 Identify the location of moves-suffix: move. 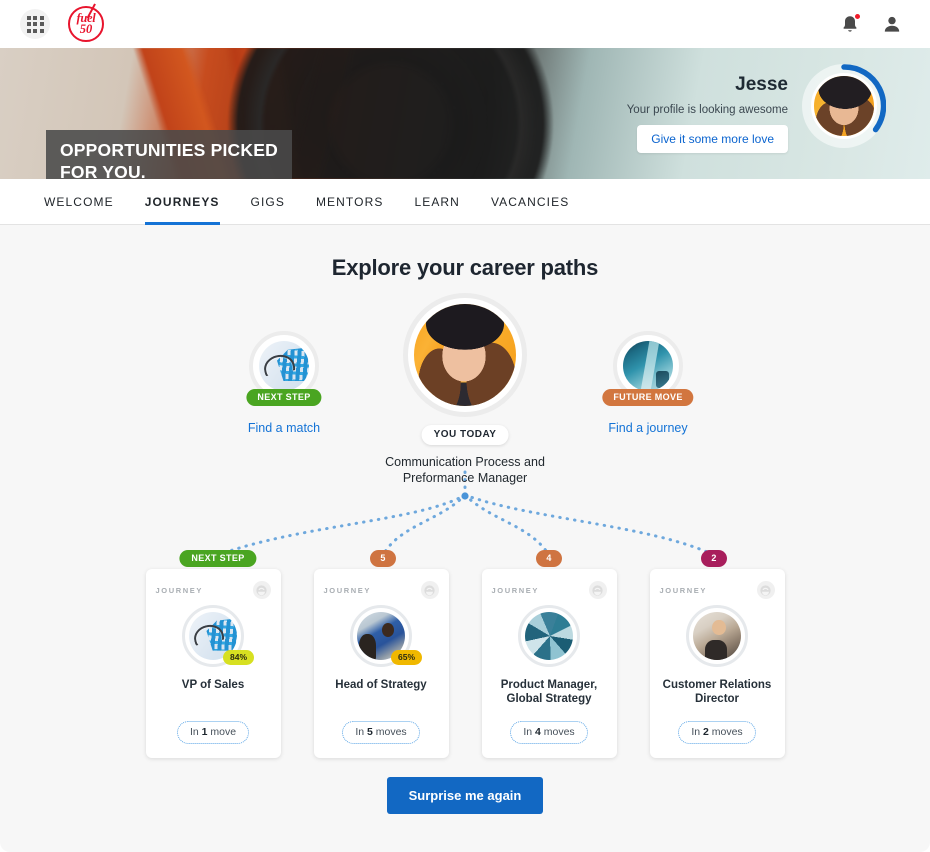
(222, 732).